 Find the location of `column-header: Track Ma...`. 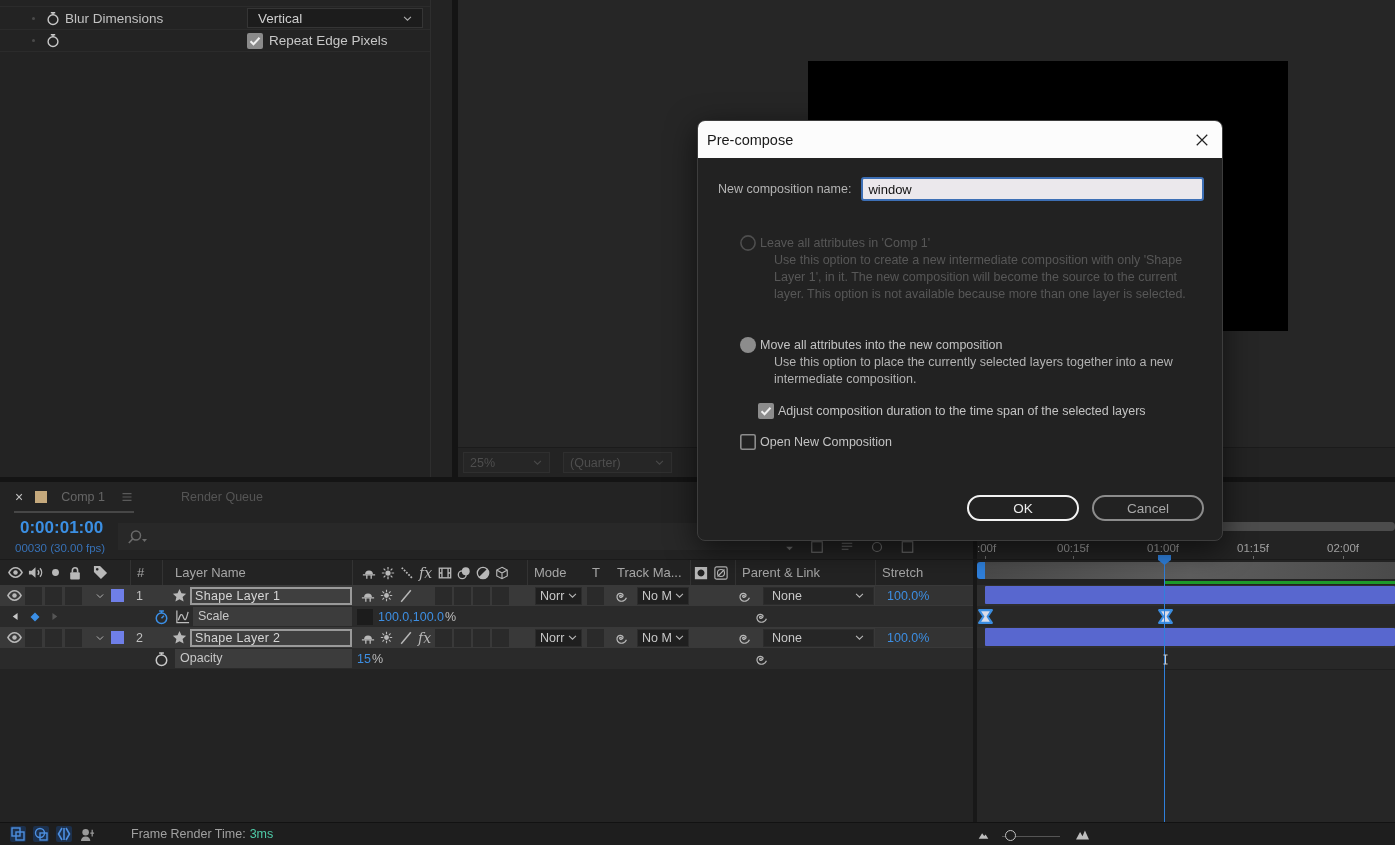

column-header: Track Ma... is located at coordinates (649, 572).